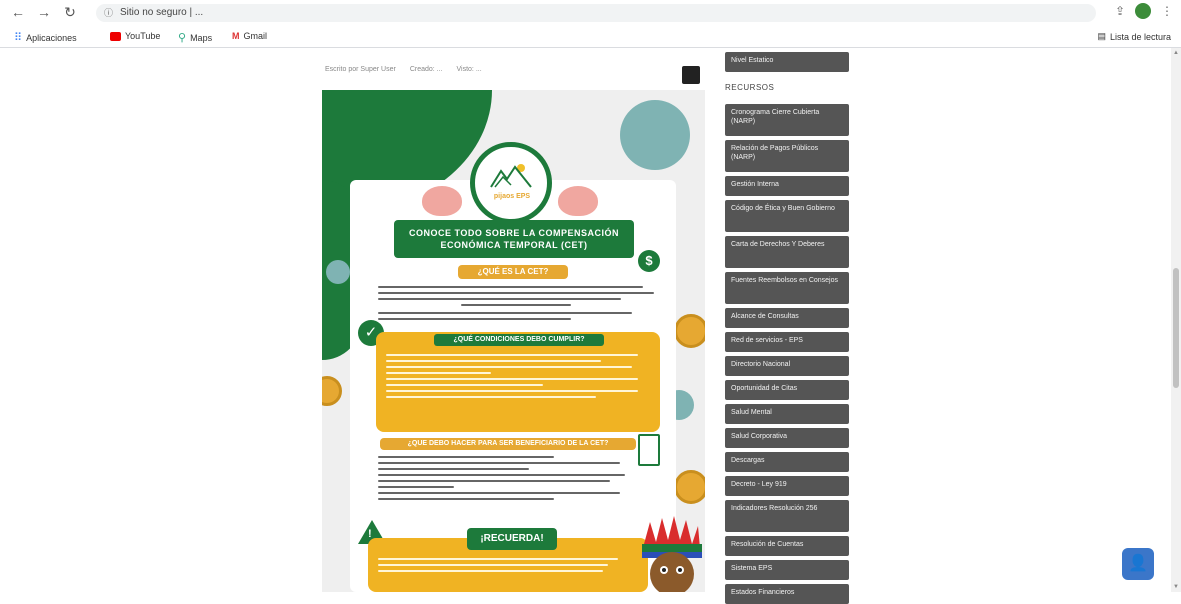 Image resolution: width=1181 pixels, height=604 pixels. I want to click on scrollbar-thumb, so click(1176, 328).